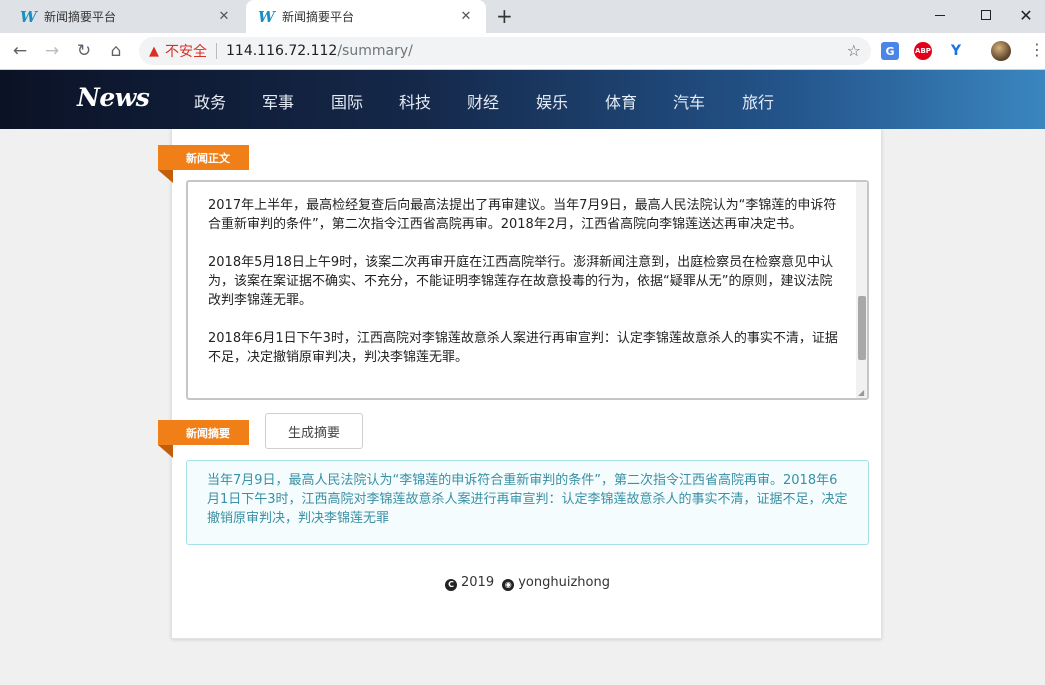 The width and height of the screenshot is (1045, 685). Describe the element at coordinates (758, 101) in the screenshot. I see `nav-item-travel: 旅行` at that location.